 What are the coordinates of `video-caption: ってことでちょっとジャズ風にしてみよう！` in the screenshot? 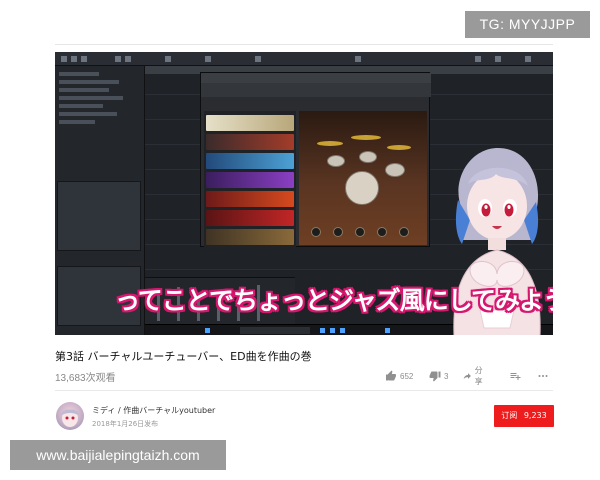 It's located at (334, 300).